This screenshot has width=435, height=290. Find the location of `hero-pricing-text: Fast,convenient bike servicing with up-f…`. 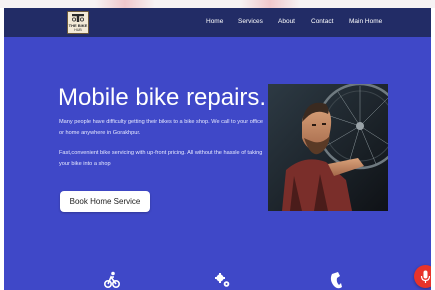

hero-pricing-text: Fast,convenient bike servicing with up-f… is located at coordinates (161, 158).